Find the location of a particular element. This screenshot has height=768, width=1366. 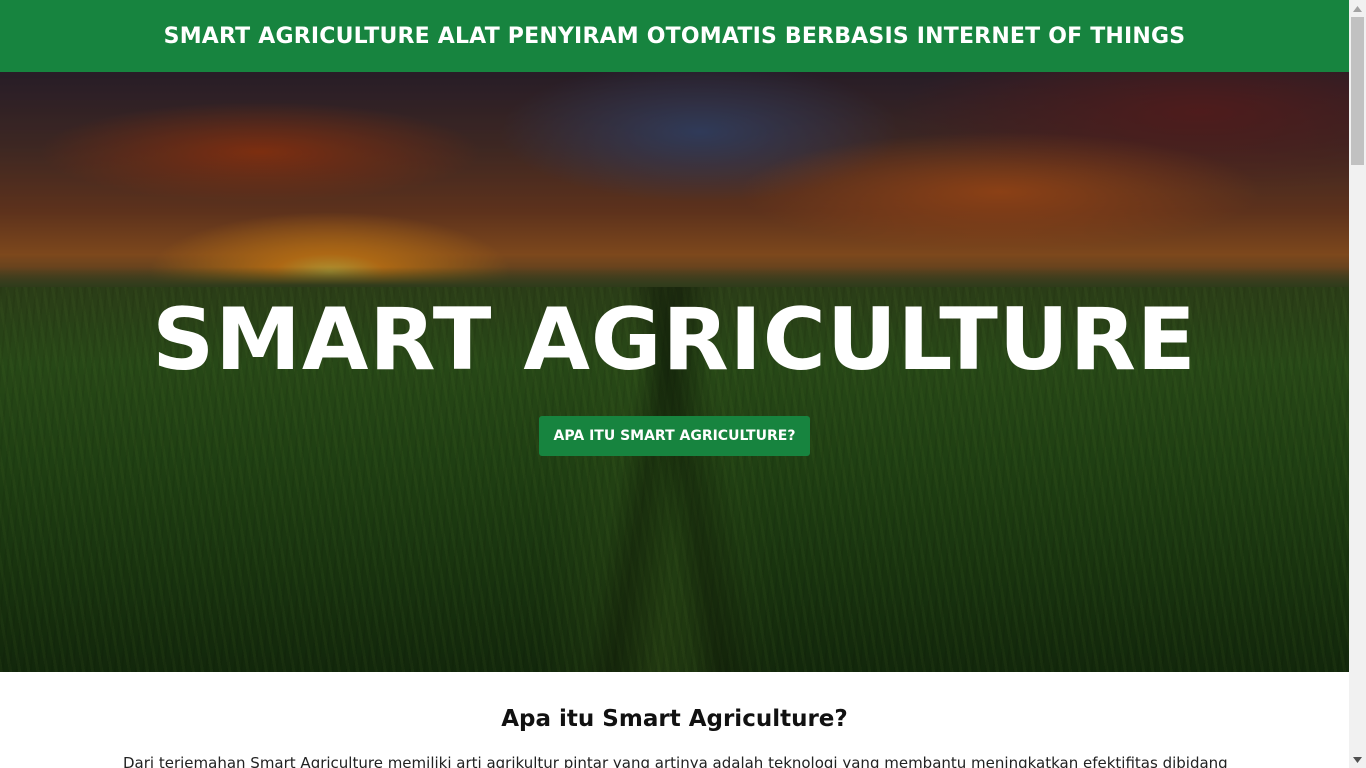

about-title: Apa itu Smart Agriculture? is located at coordinates (674, 719).